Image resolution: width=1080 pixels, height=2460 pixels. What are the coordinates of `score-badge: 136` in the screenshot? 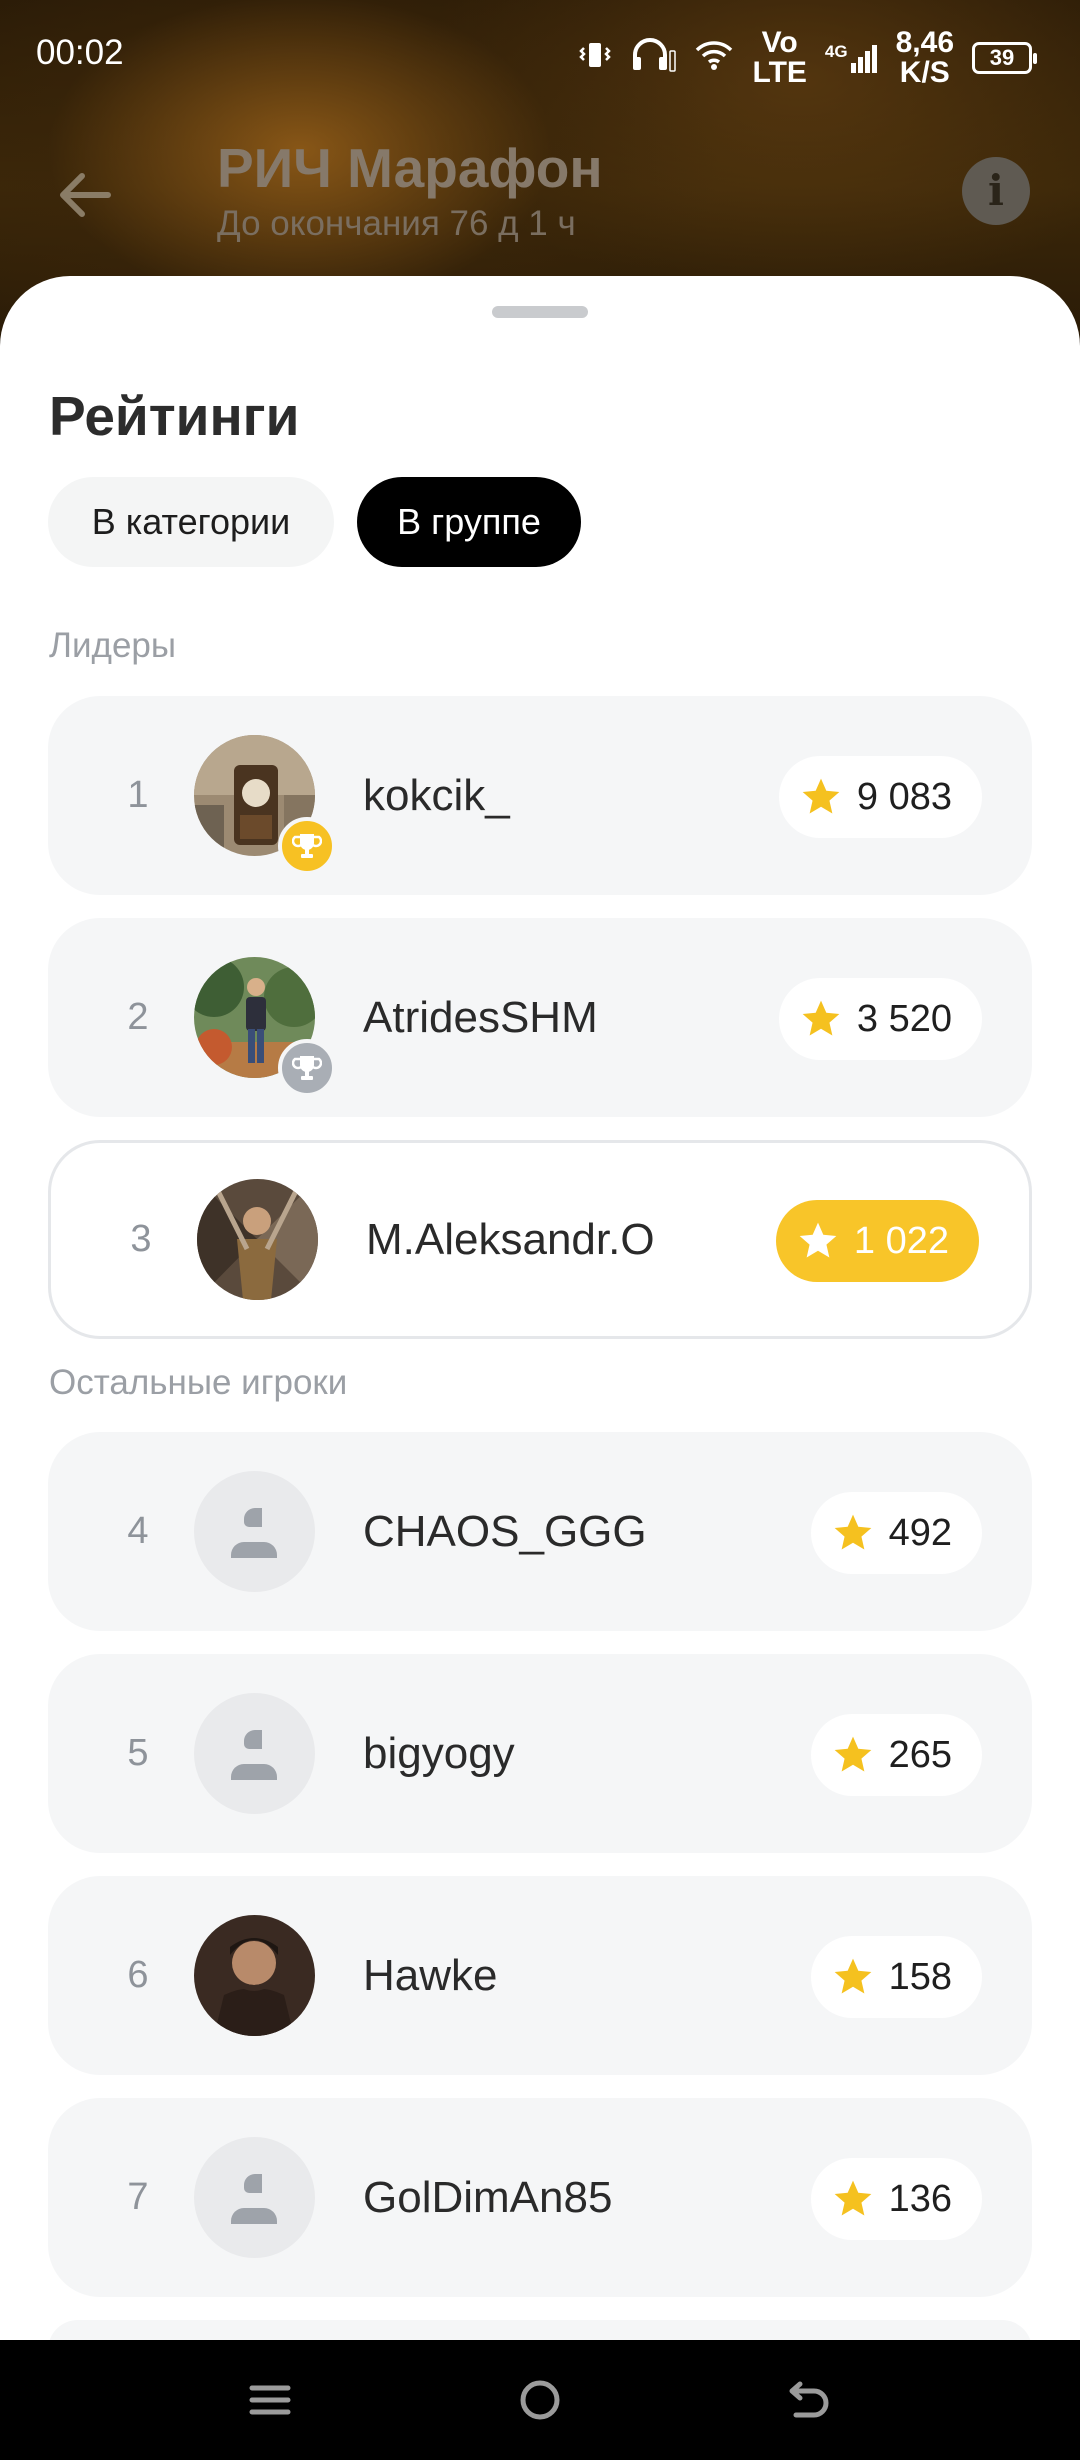 It's located at (896, 2199).